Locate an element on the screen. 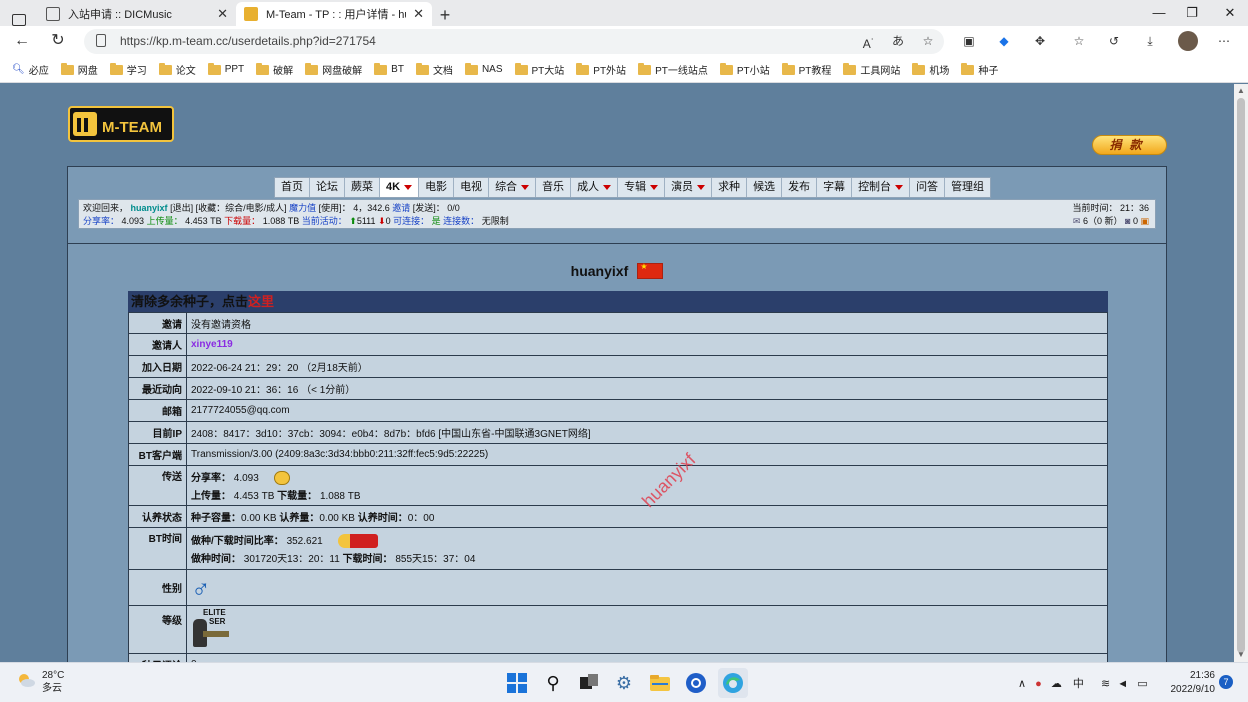 The height and width of the screenshot is (702, 1248). scroll-up-icon: ▲ is located at coordinates (1241, 90).